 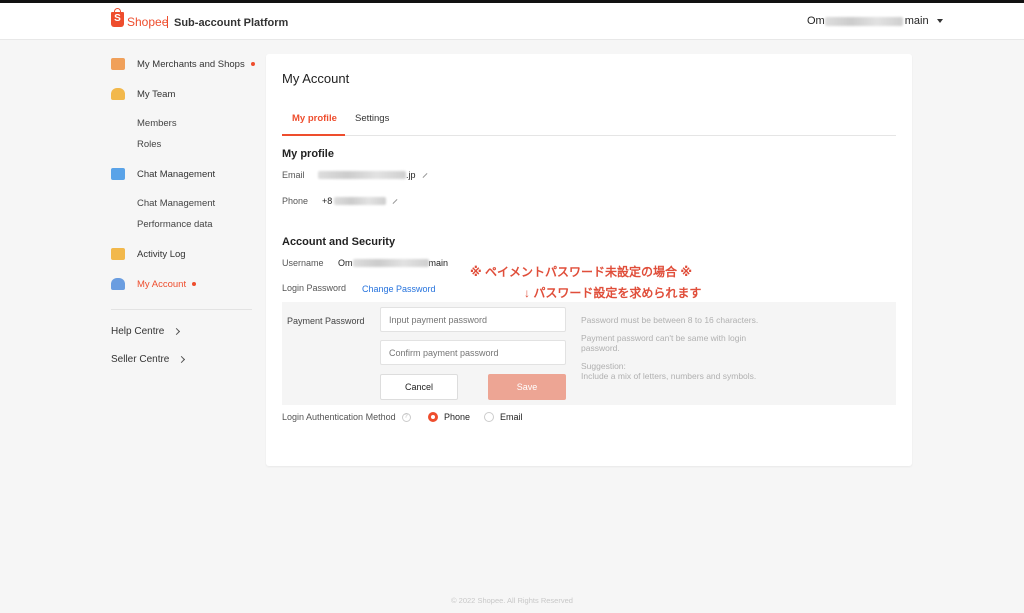 I want to click on shopee-logo-icon: S, so click(x=117, y=17).